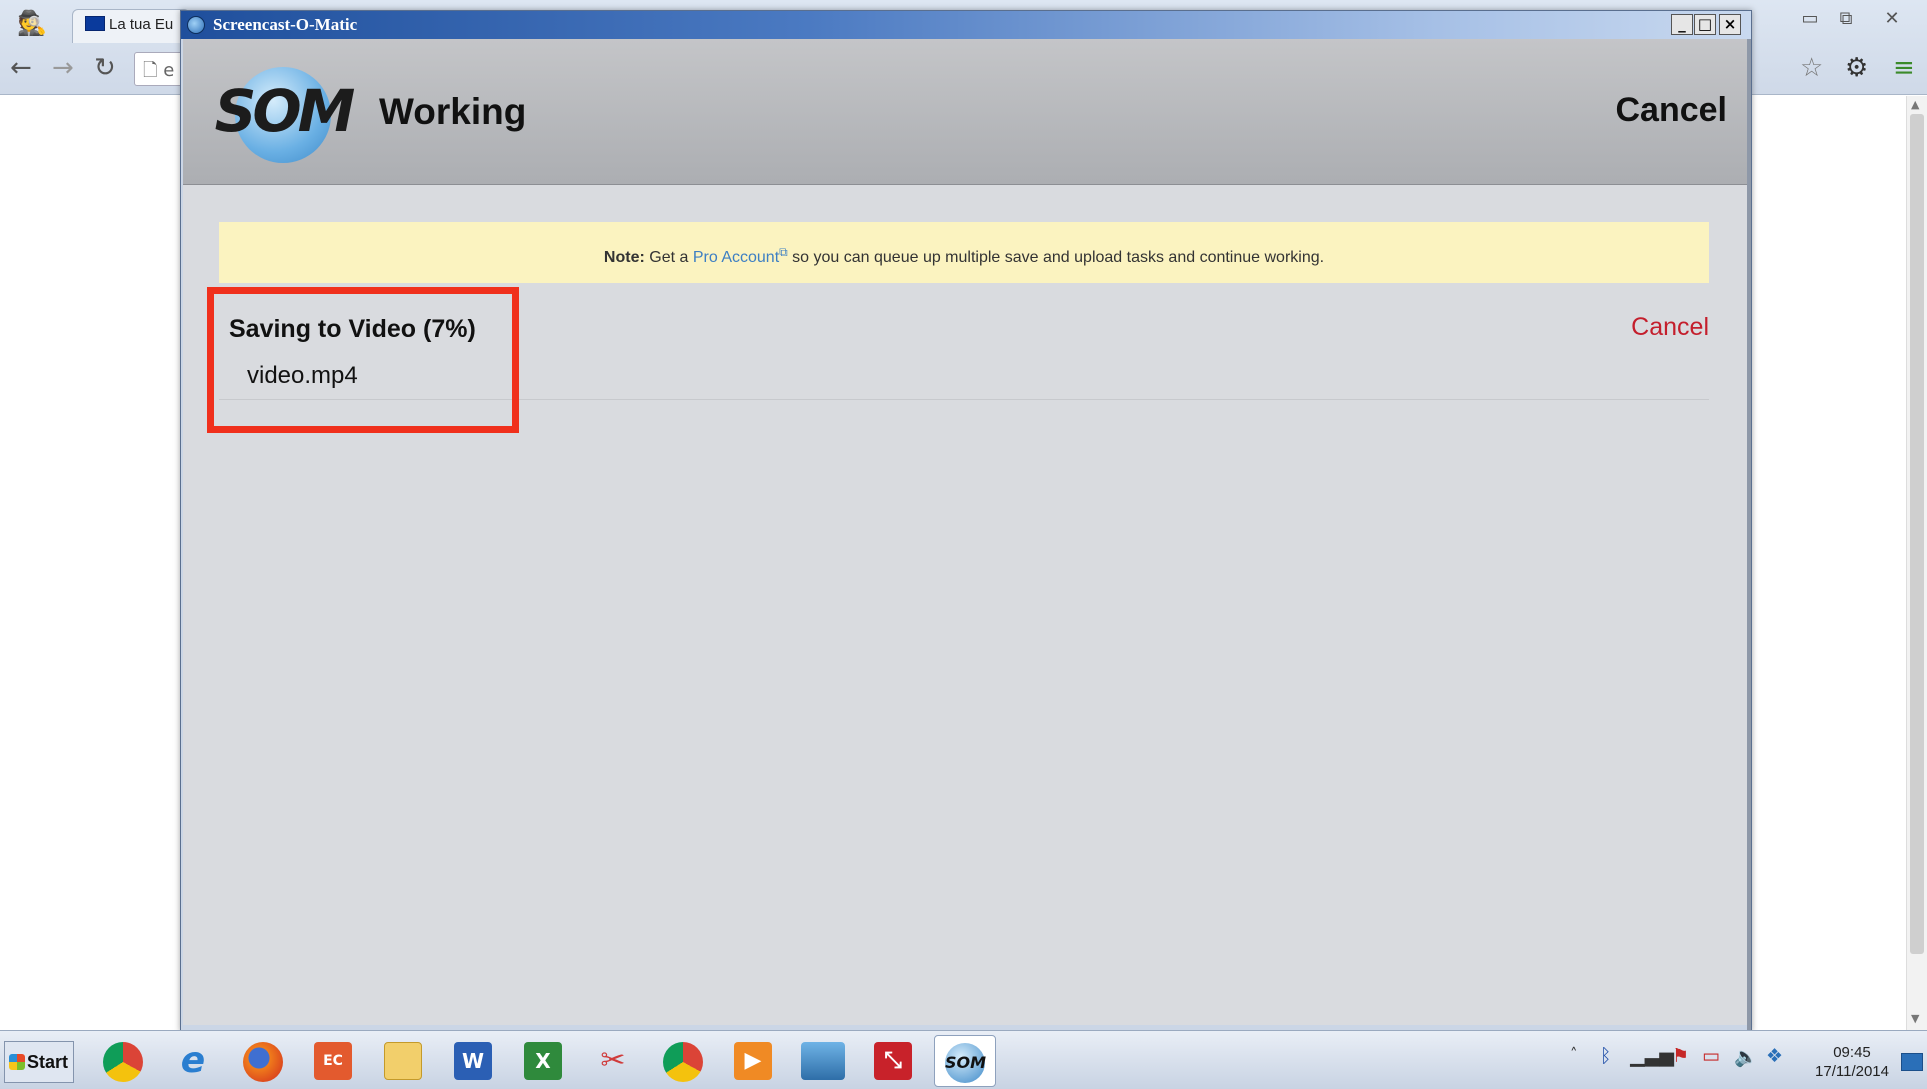 The height and width of the screenshot is (1089, 1927). What do you see at coordinates (48, 1062) in the screenshot?
I see `start-label: Start` at bounding box center [48, 1062].